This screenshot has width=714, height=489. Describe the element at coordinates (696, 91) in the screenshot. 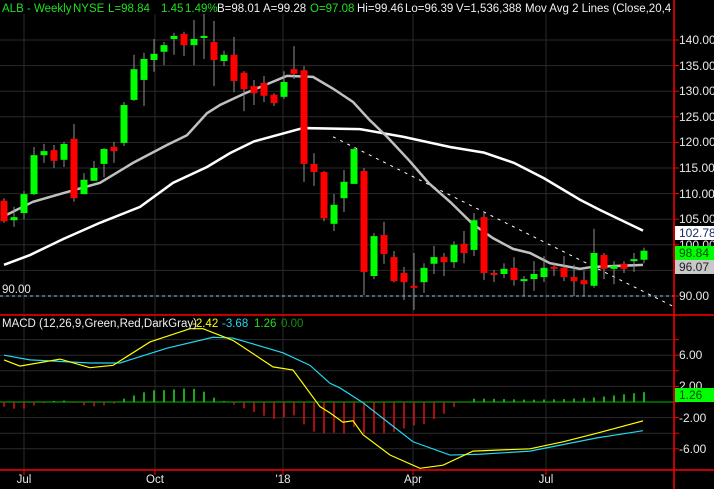

I see `price-axis-label: 130.00` at that location.